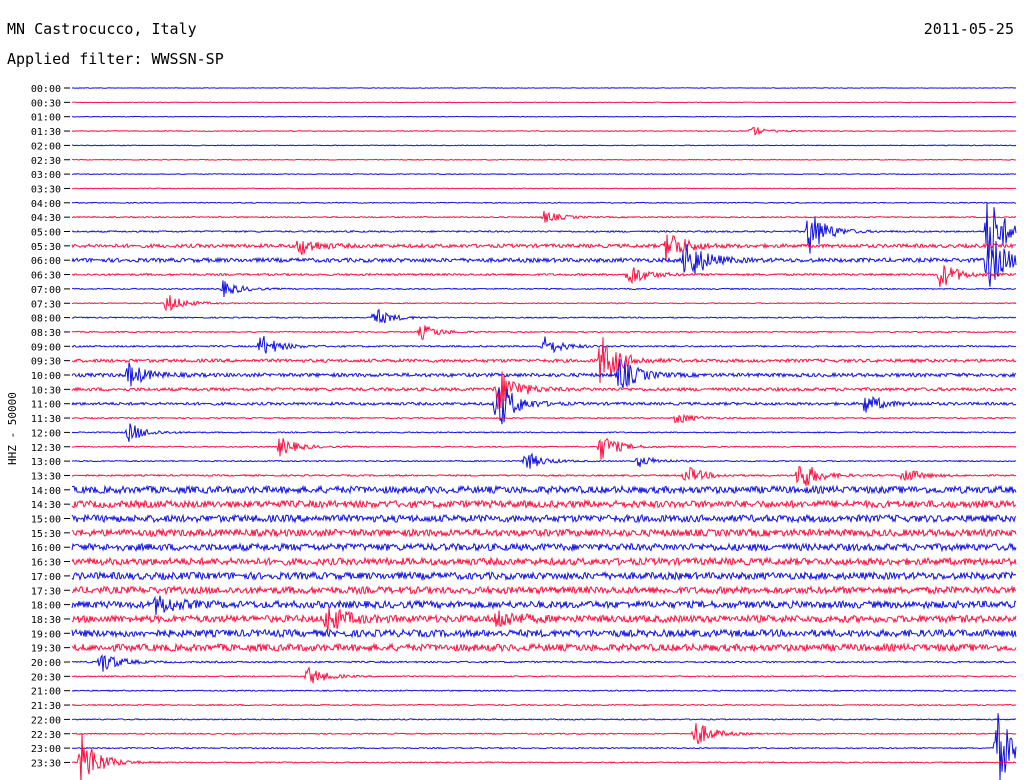 The width and height of the screenshot is (1024, 780). What do you see at coordinates (46, 692) in the screenshot?
I see `tick-label-2100: 21:00` at bounding box center [46, 692].